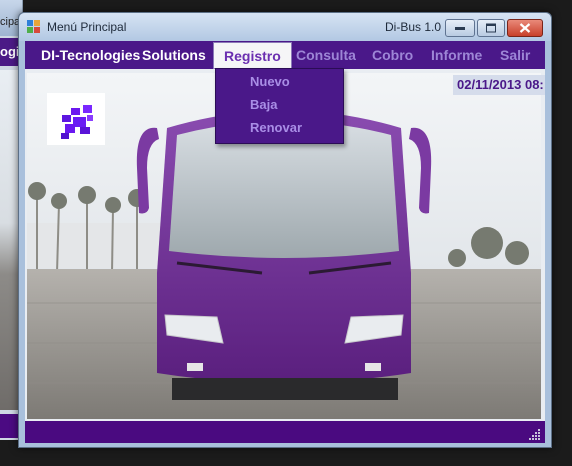 This screenshot has height=466, width=572. I want to click on dropdown-item-nuevo: Nuevo, so click(270, 81).